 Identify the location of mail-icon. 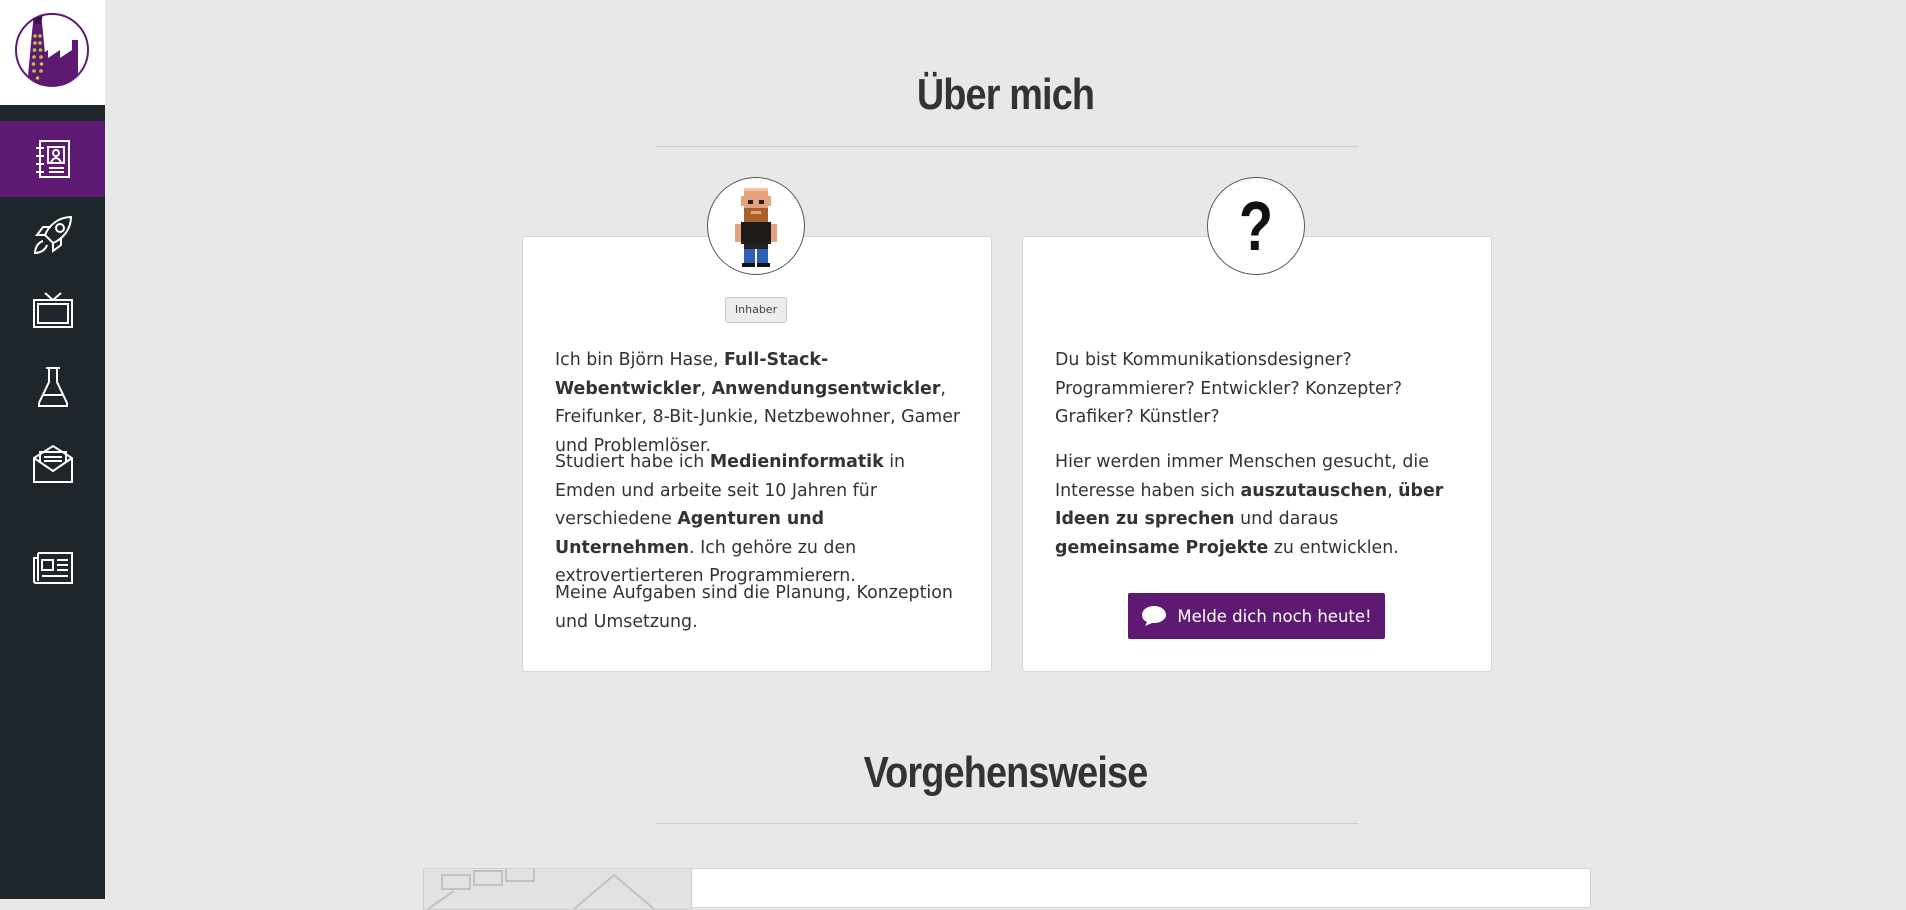
(52, 463).